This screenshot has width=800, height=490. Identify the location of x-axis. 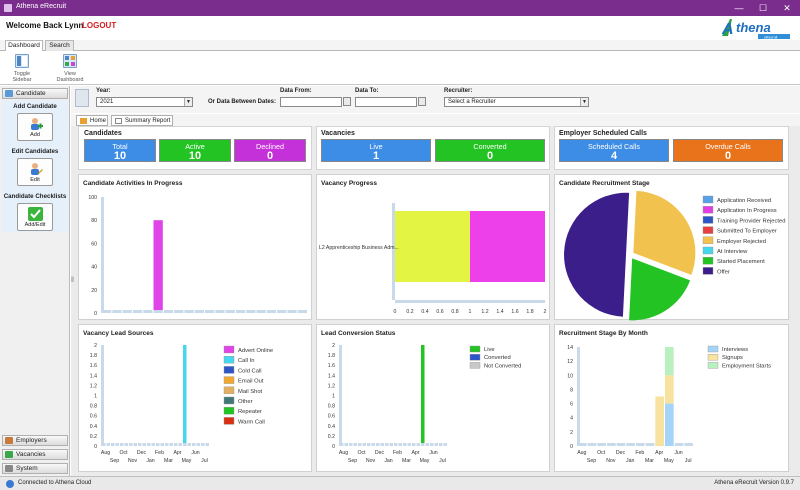
(470, 301).